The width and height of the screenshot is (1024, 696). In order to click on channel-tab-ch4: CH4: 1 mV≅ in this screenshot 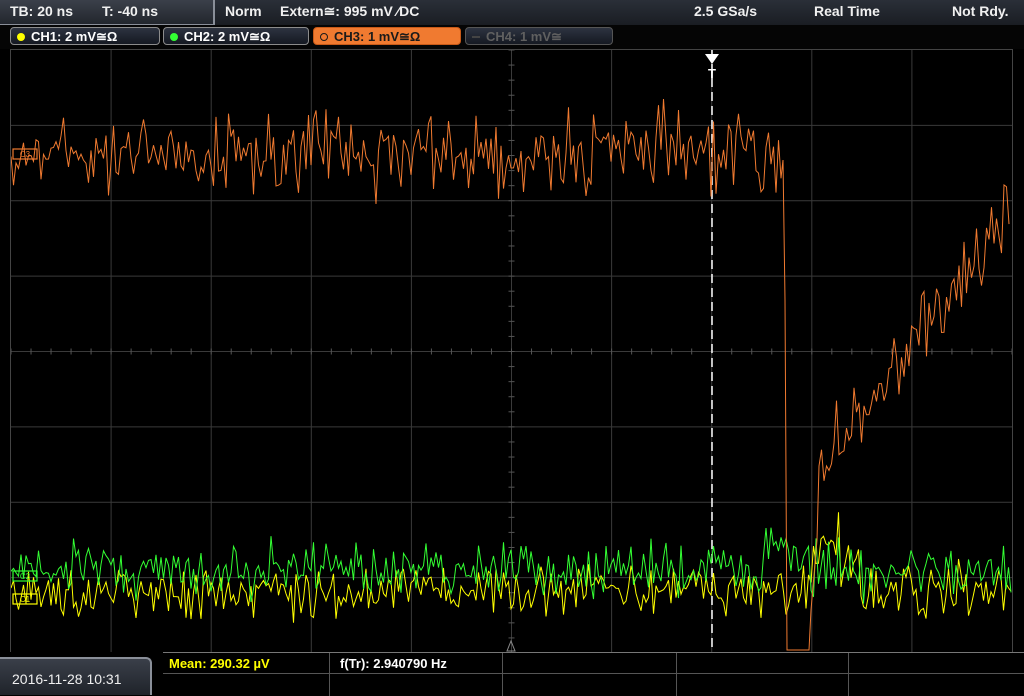, I will do `click(539, 36)`.